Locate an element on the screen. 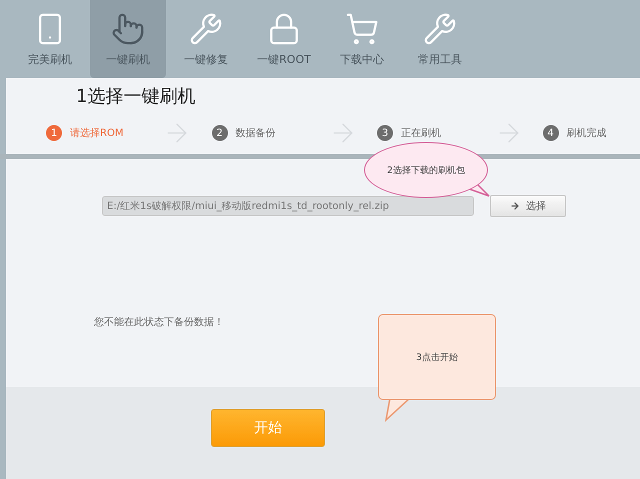 This screenshot has height=479, width=640. step-number: 1 is located at coordinates (54, 133).